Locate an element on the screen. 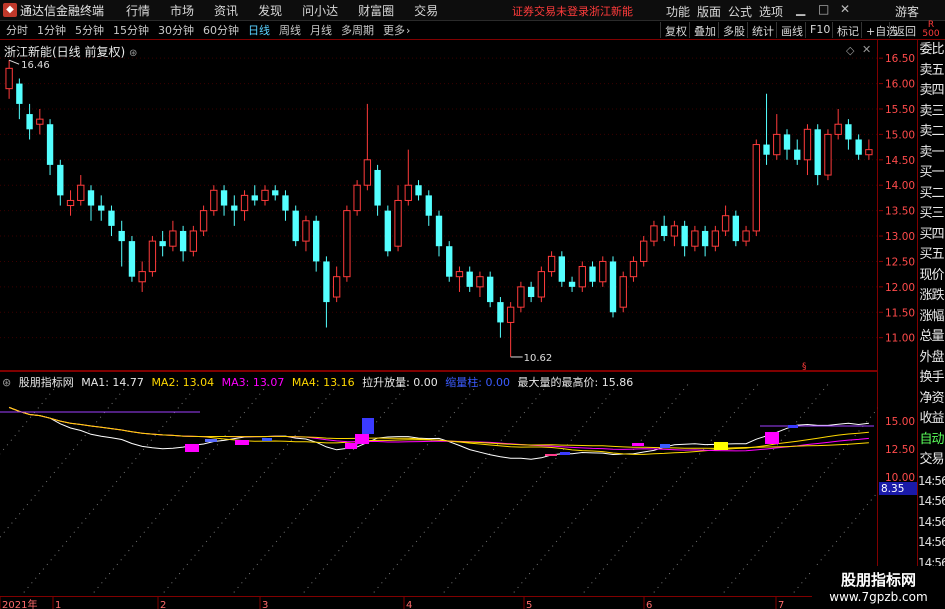 This screenshot has height=609, width=945. side-item: 卖五 is located at coordinates (931, 71).